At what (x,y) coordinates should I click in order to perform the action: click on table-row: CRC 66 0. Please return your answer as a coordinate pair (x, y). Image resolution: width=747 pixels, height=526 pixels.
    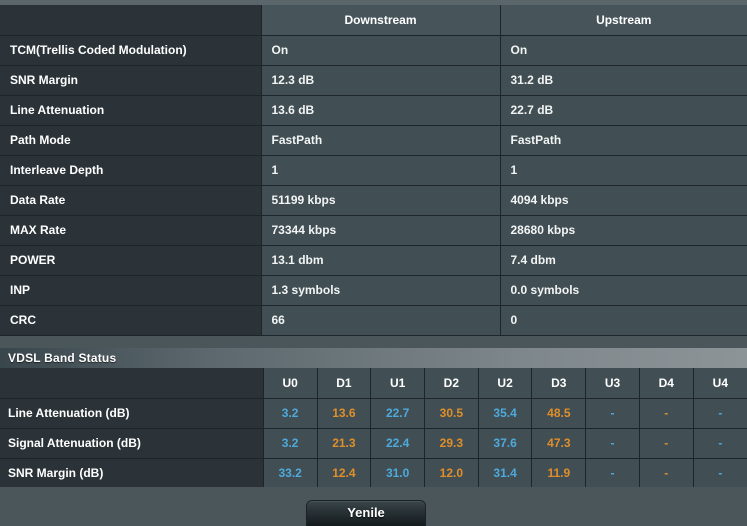
    Looking at the image, I should click on (373, 320).